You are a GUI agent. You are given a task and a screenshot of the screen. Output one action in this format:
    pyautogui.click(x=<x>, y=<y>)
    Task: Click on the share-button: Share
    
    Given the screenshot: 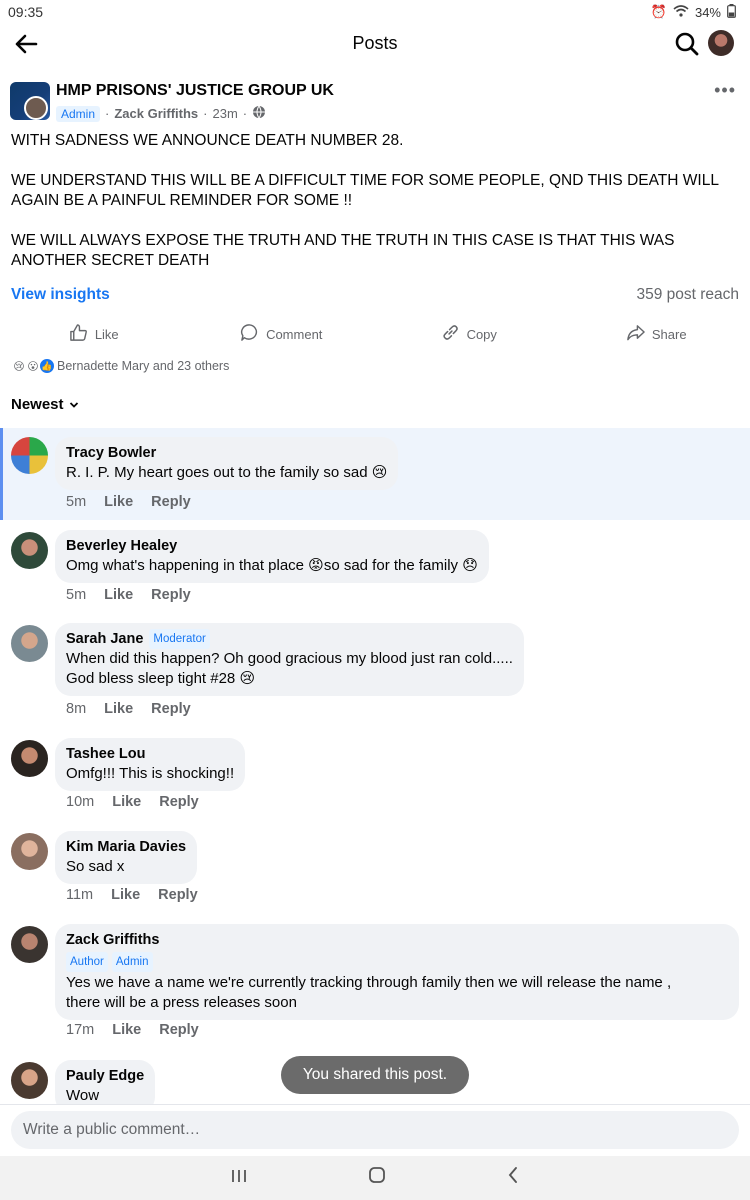 What is the action you would take?
    pyautogui.click(x=656, y=334)
    